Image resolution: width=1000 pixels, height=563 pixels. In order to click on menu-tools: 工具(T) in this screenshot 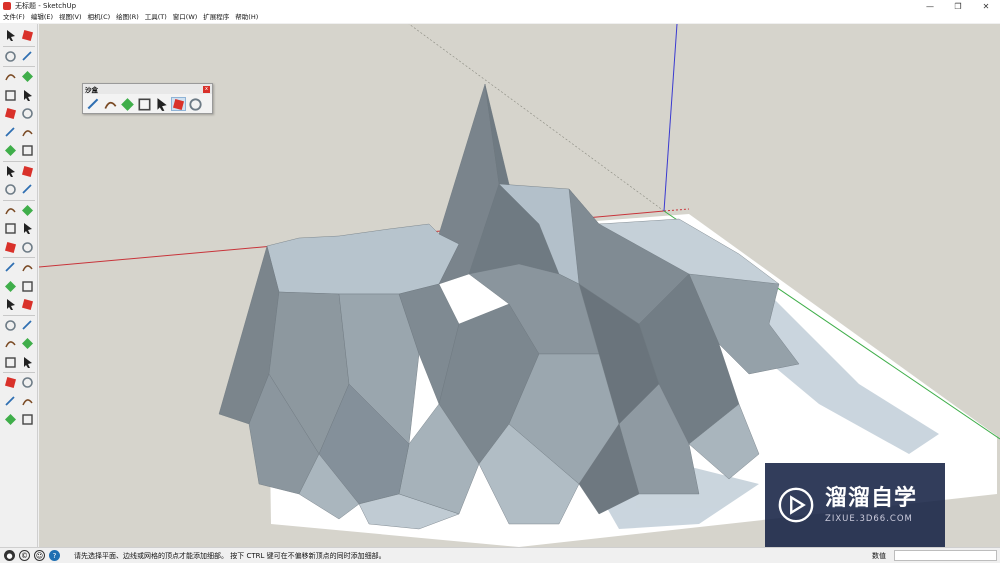, I will do `click(156, 17)`.